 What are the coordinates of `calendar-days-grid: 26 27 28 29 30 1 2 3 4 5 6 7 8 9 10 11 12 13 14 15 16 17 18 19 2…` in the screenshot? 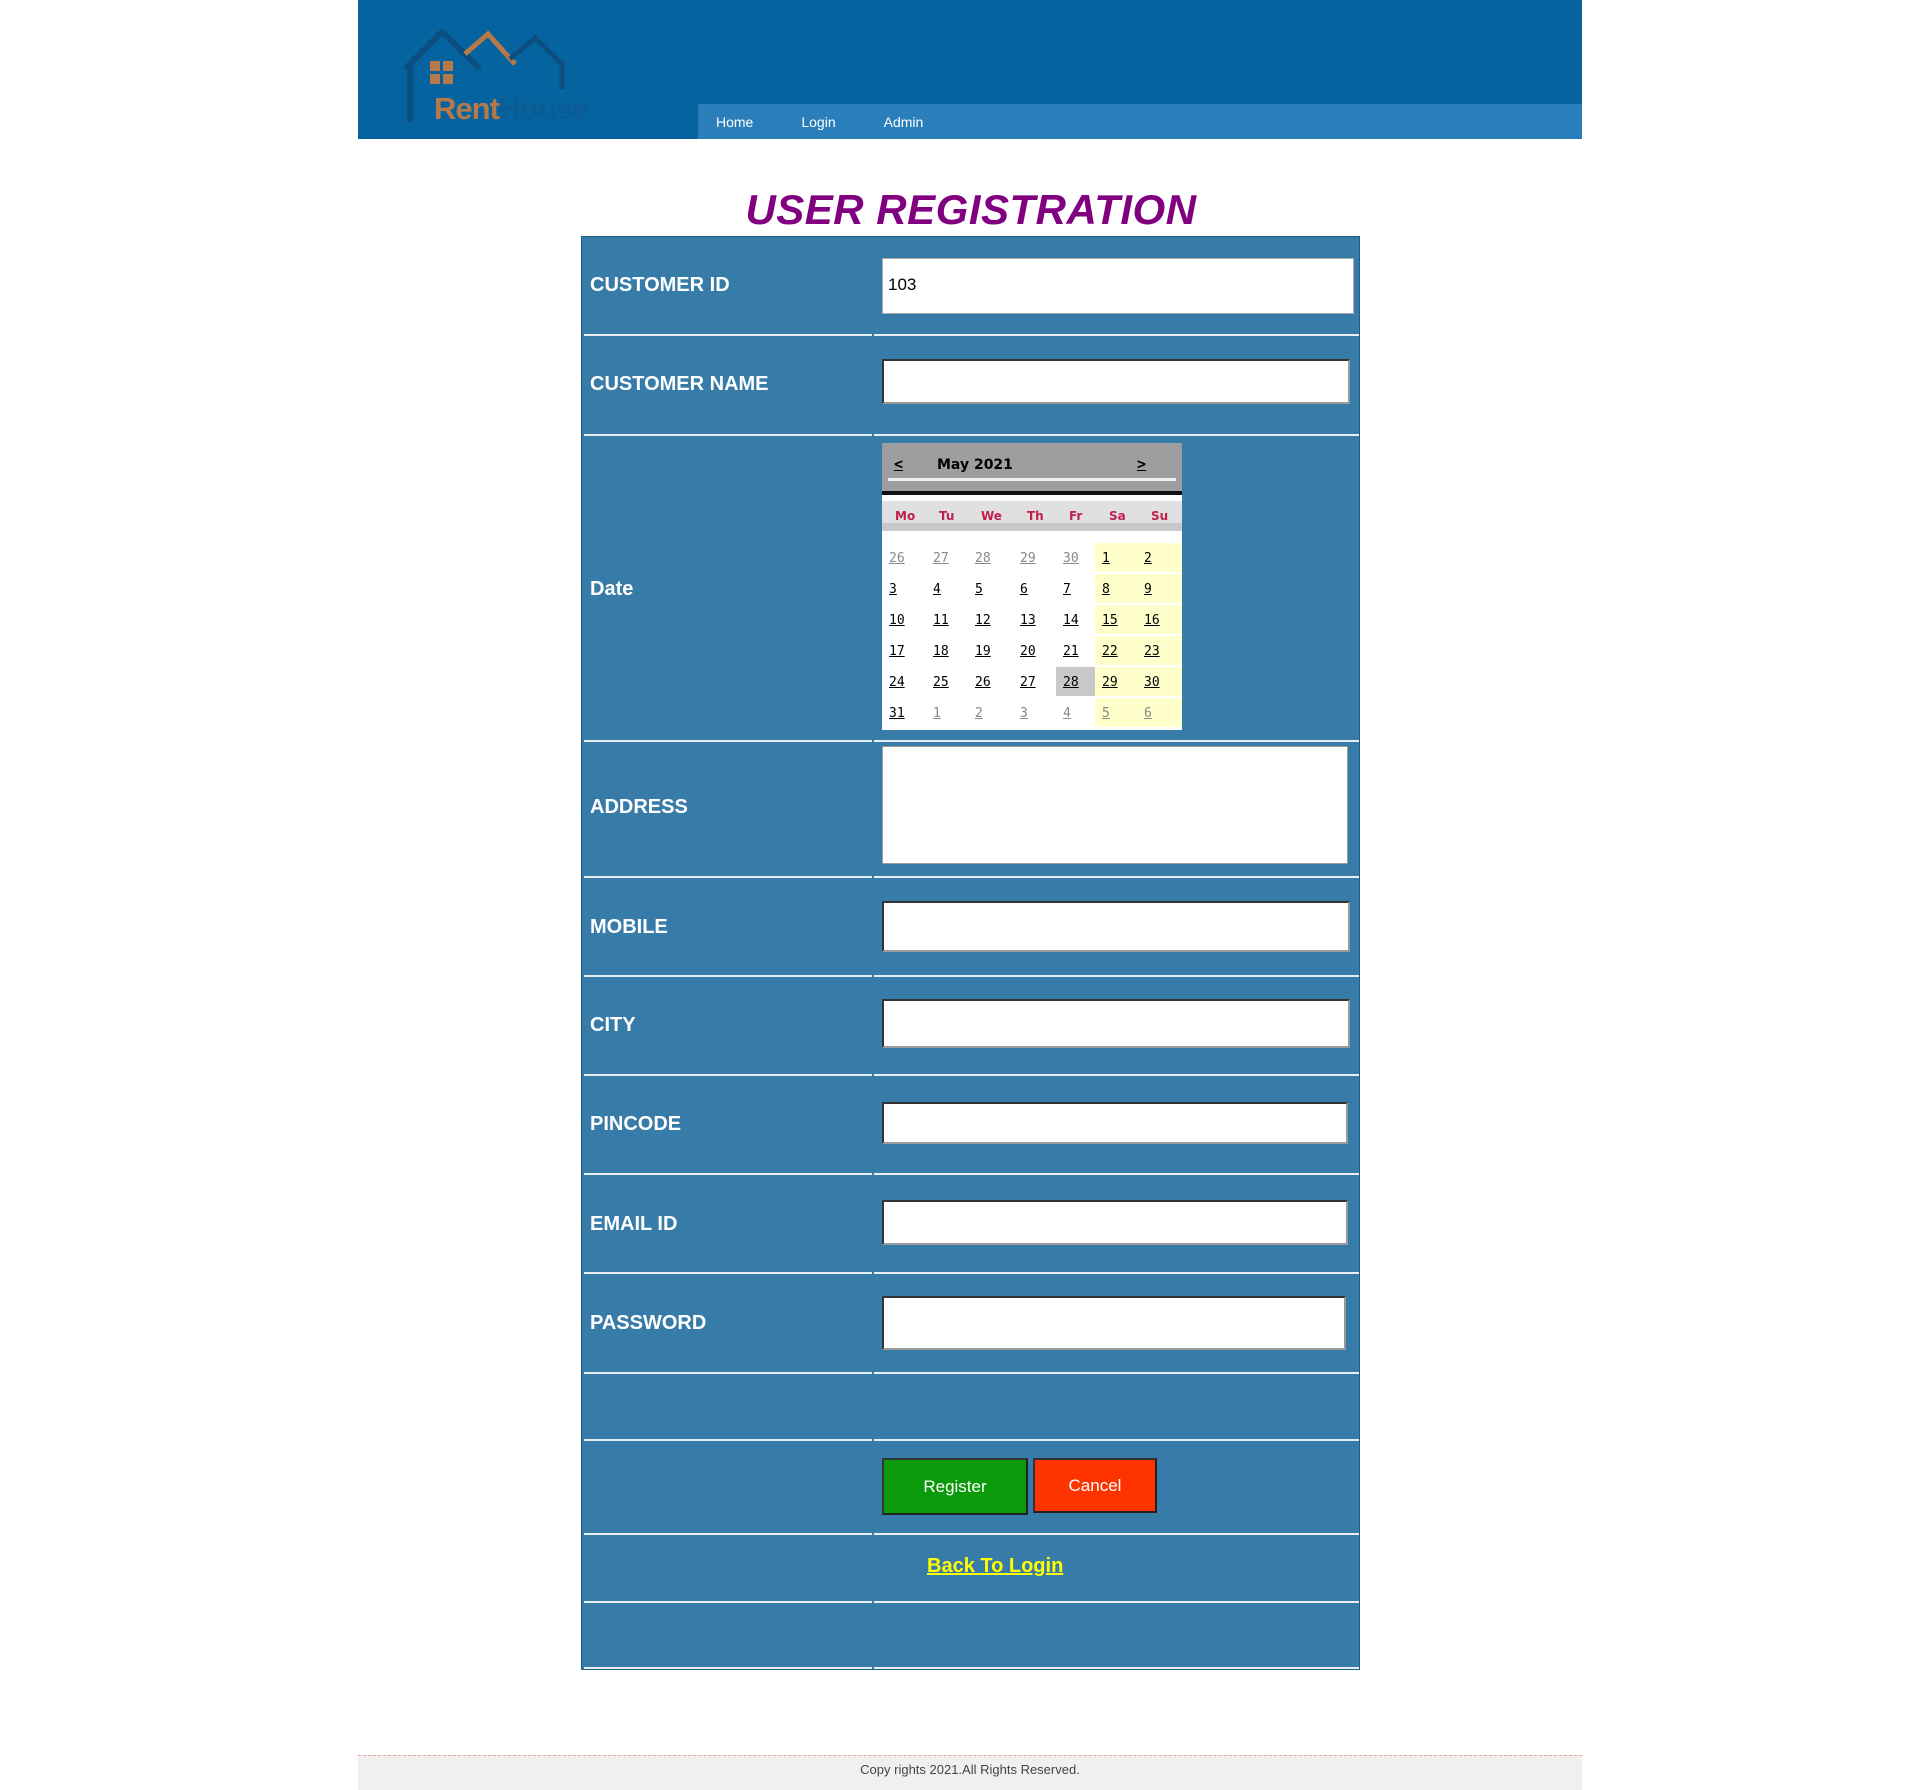 It's located at (1032, 636).